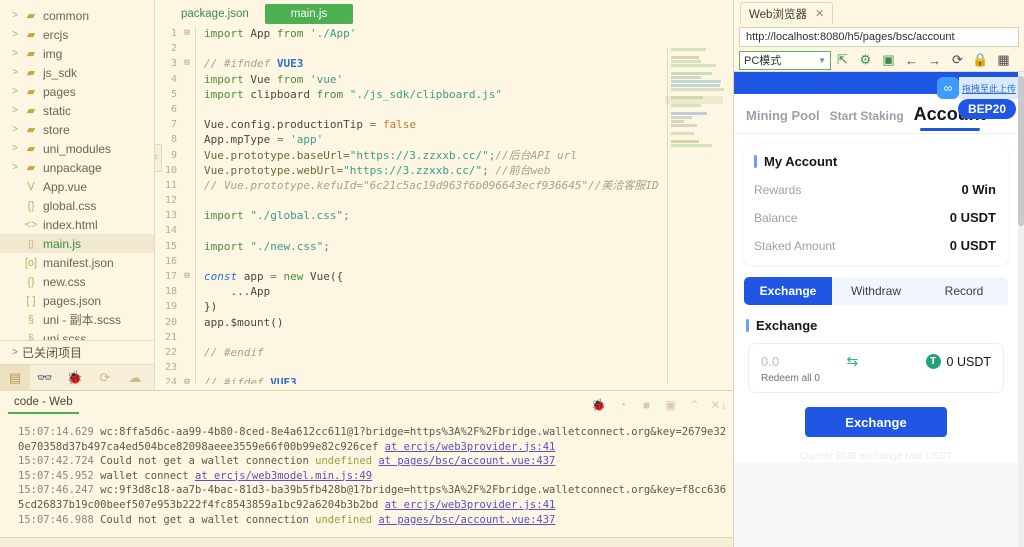 The height and width of the screenshot is (547, 1024). Describe the element at coordinates (670, 405) in the screenshot. I see `terminal-icon: ▣` at that location.